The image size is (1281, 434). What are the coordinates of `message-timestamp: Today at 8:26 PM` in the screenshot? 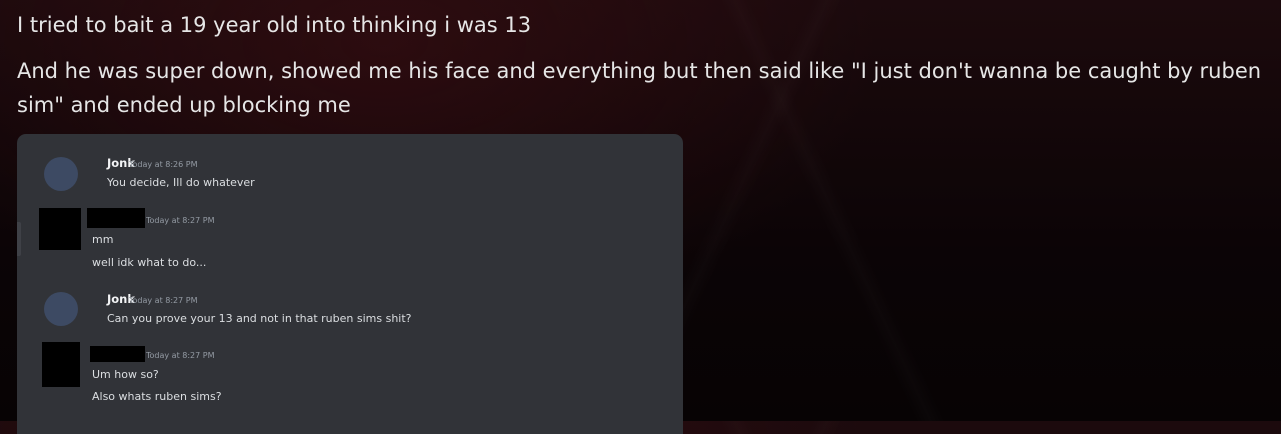 It's located at (163, 164).